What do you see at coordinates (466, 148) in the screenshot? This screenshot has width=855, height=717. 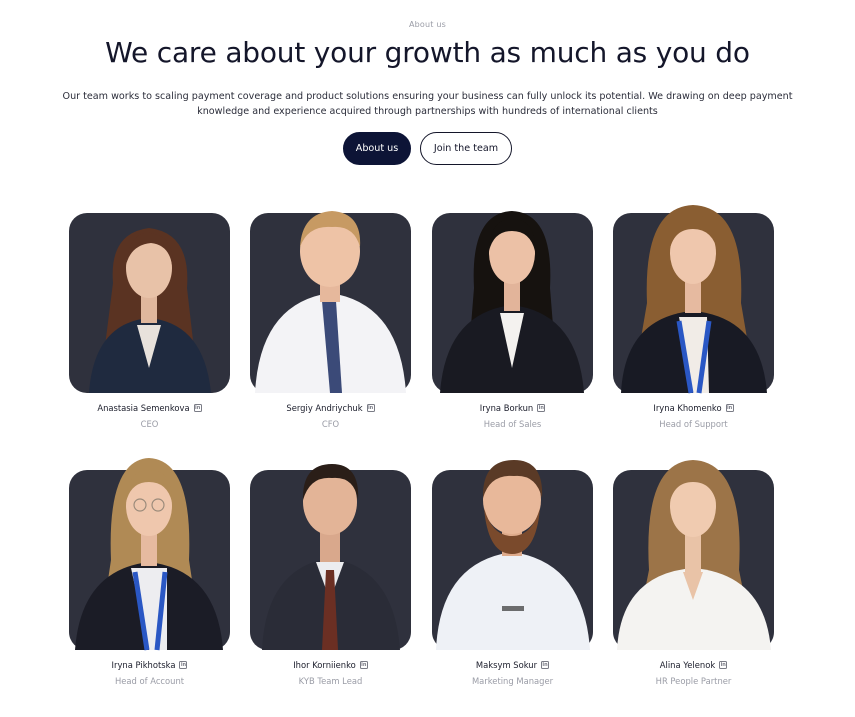 I see `join-team-button: Join the team` at bounding box center [466, 148].